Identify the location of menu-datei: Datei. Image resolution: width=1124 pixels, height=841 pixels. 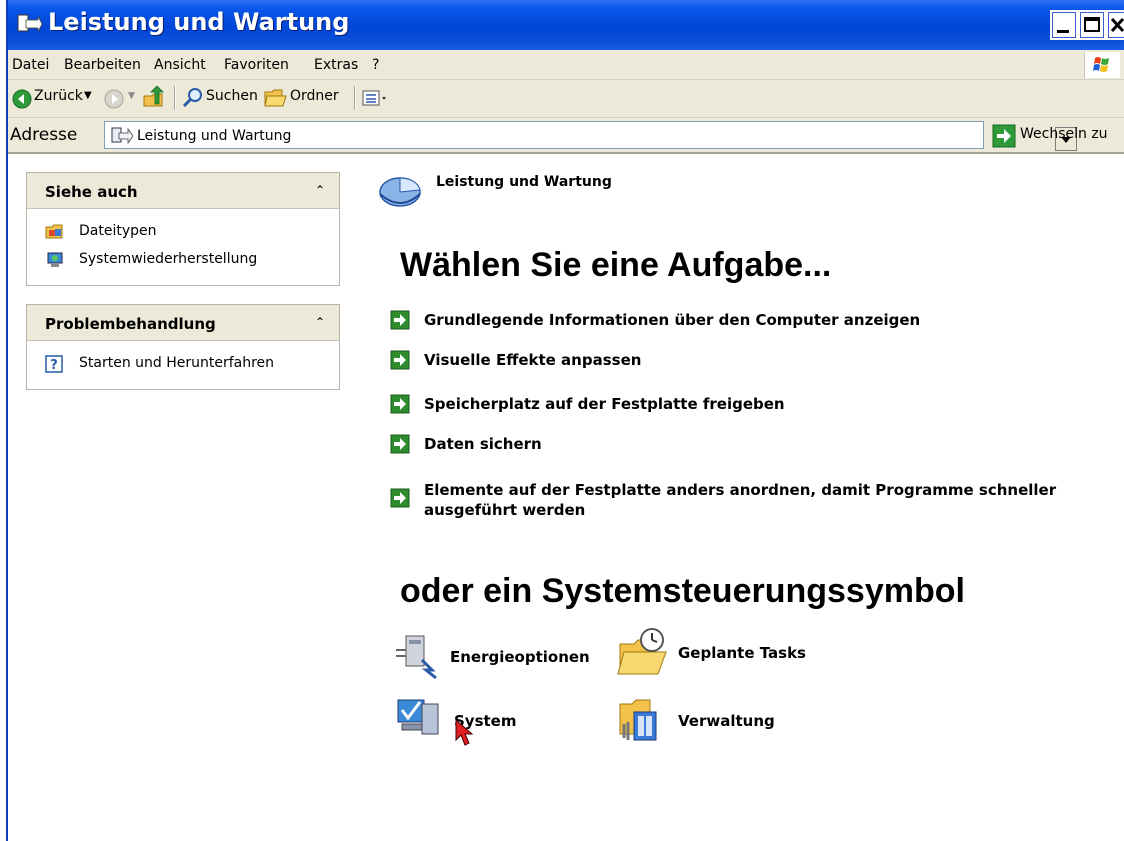
(30, 65).